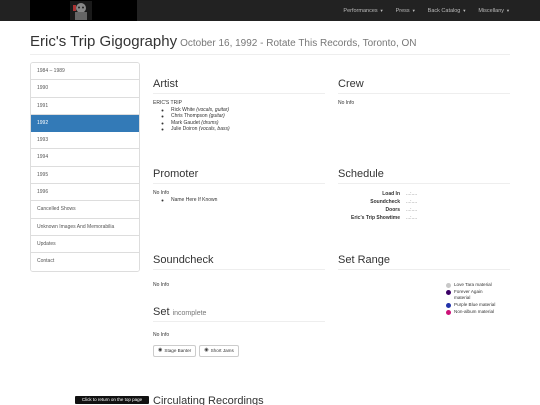 The width and height of the screenshot is (540, 405). What do you see at coordinates (392, 210) in the screenshot?
I see `schedule-label: Doors` at bounding box center [392, 210].